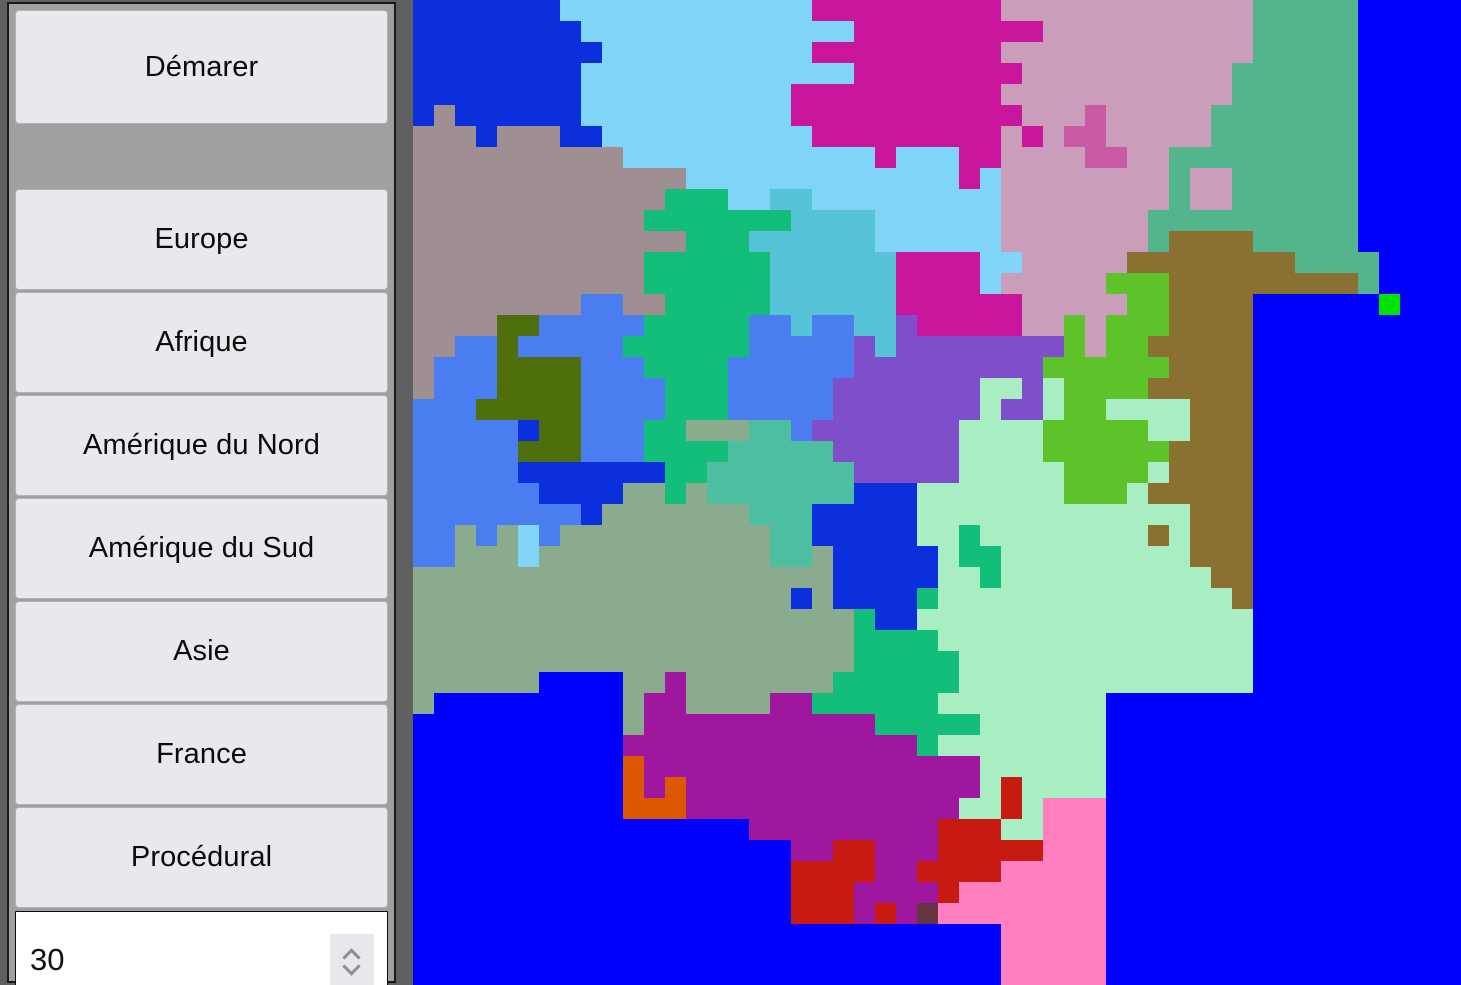 The height and width of the screenshot is (985, 1461). I want to click on amerique-du-nord-button: Amérique du Nord, so click(201, 445).